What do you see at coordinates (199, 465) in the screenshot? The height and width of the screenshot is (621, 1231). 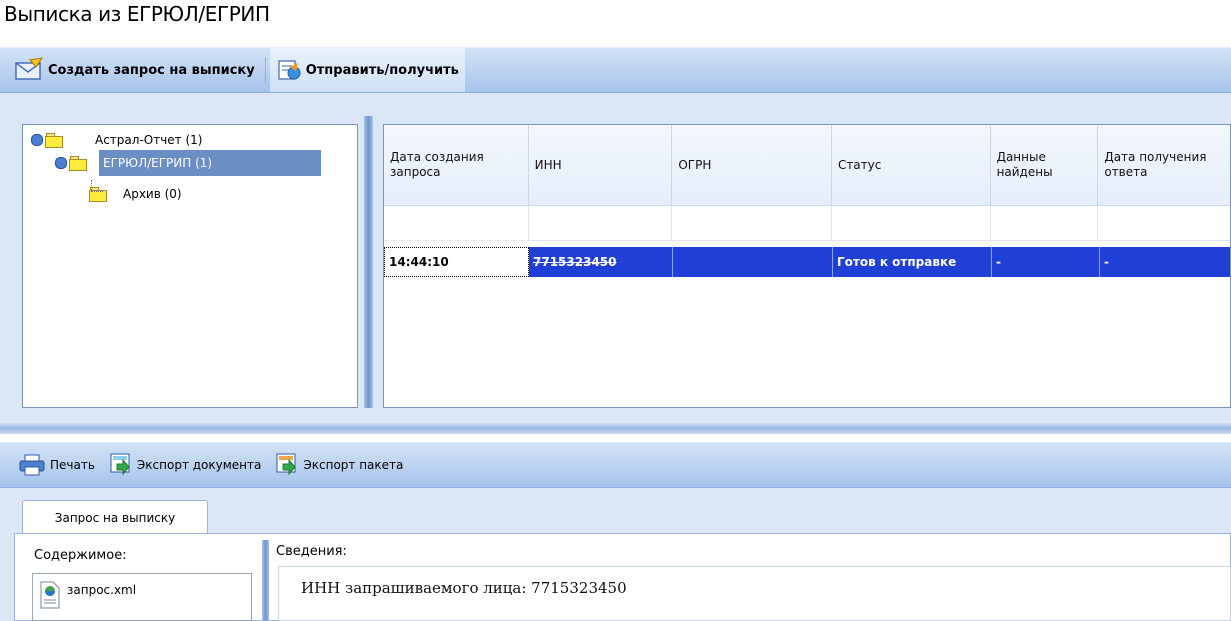 I see `export-document-label: Экспорт документа` at bounding box center [199, 465].